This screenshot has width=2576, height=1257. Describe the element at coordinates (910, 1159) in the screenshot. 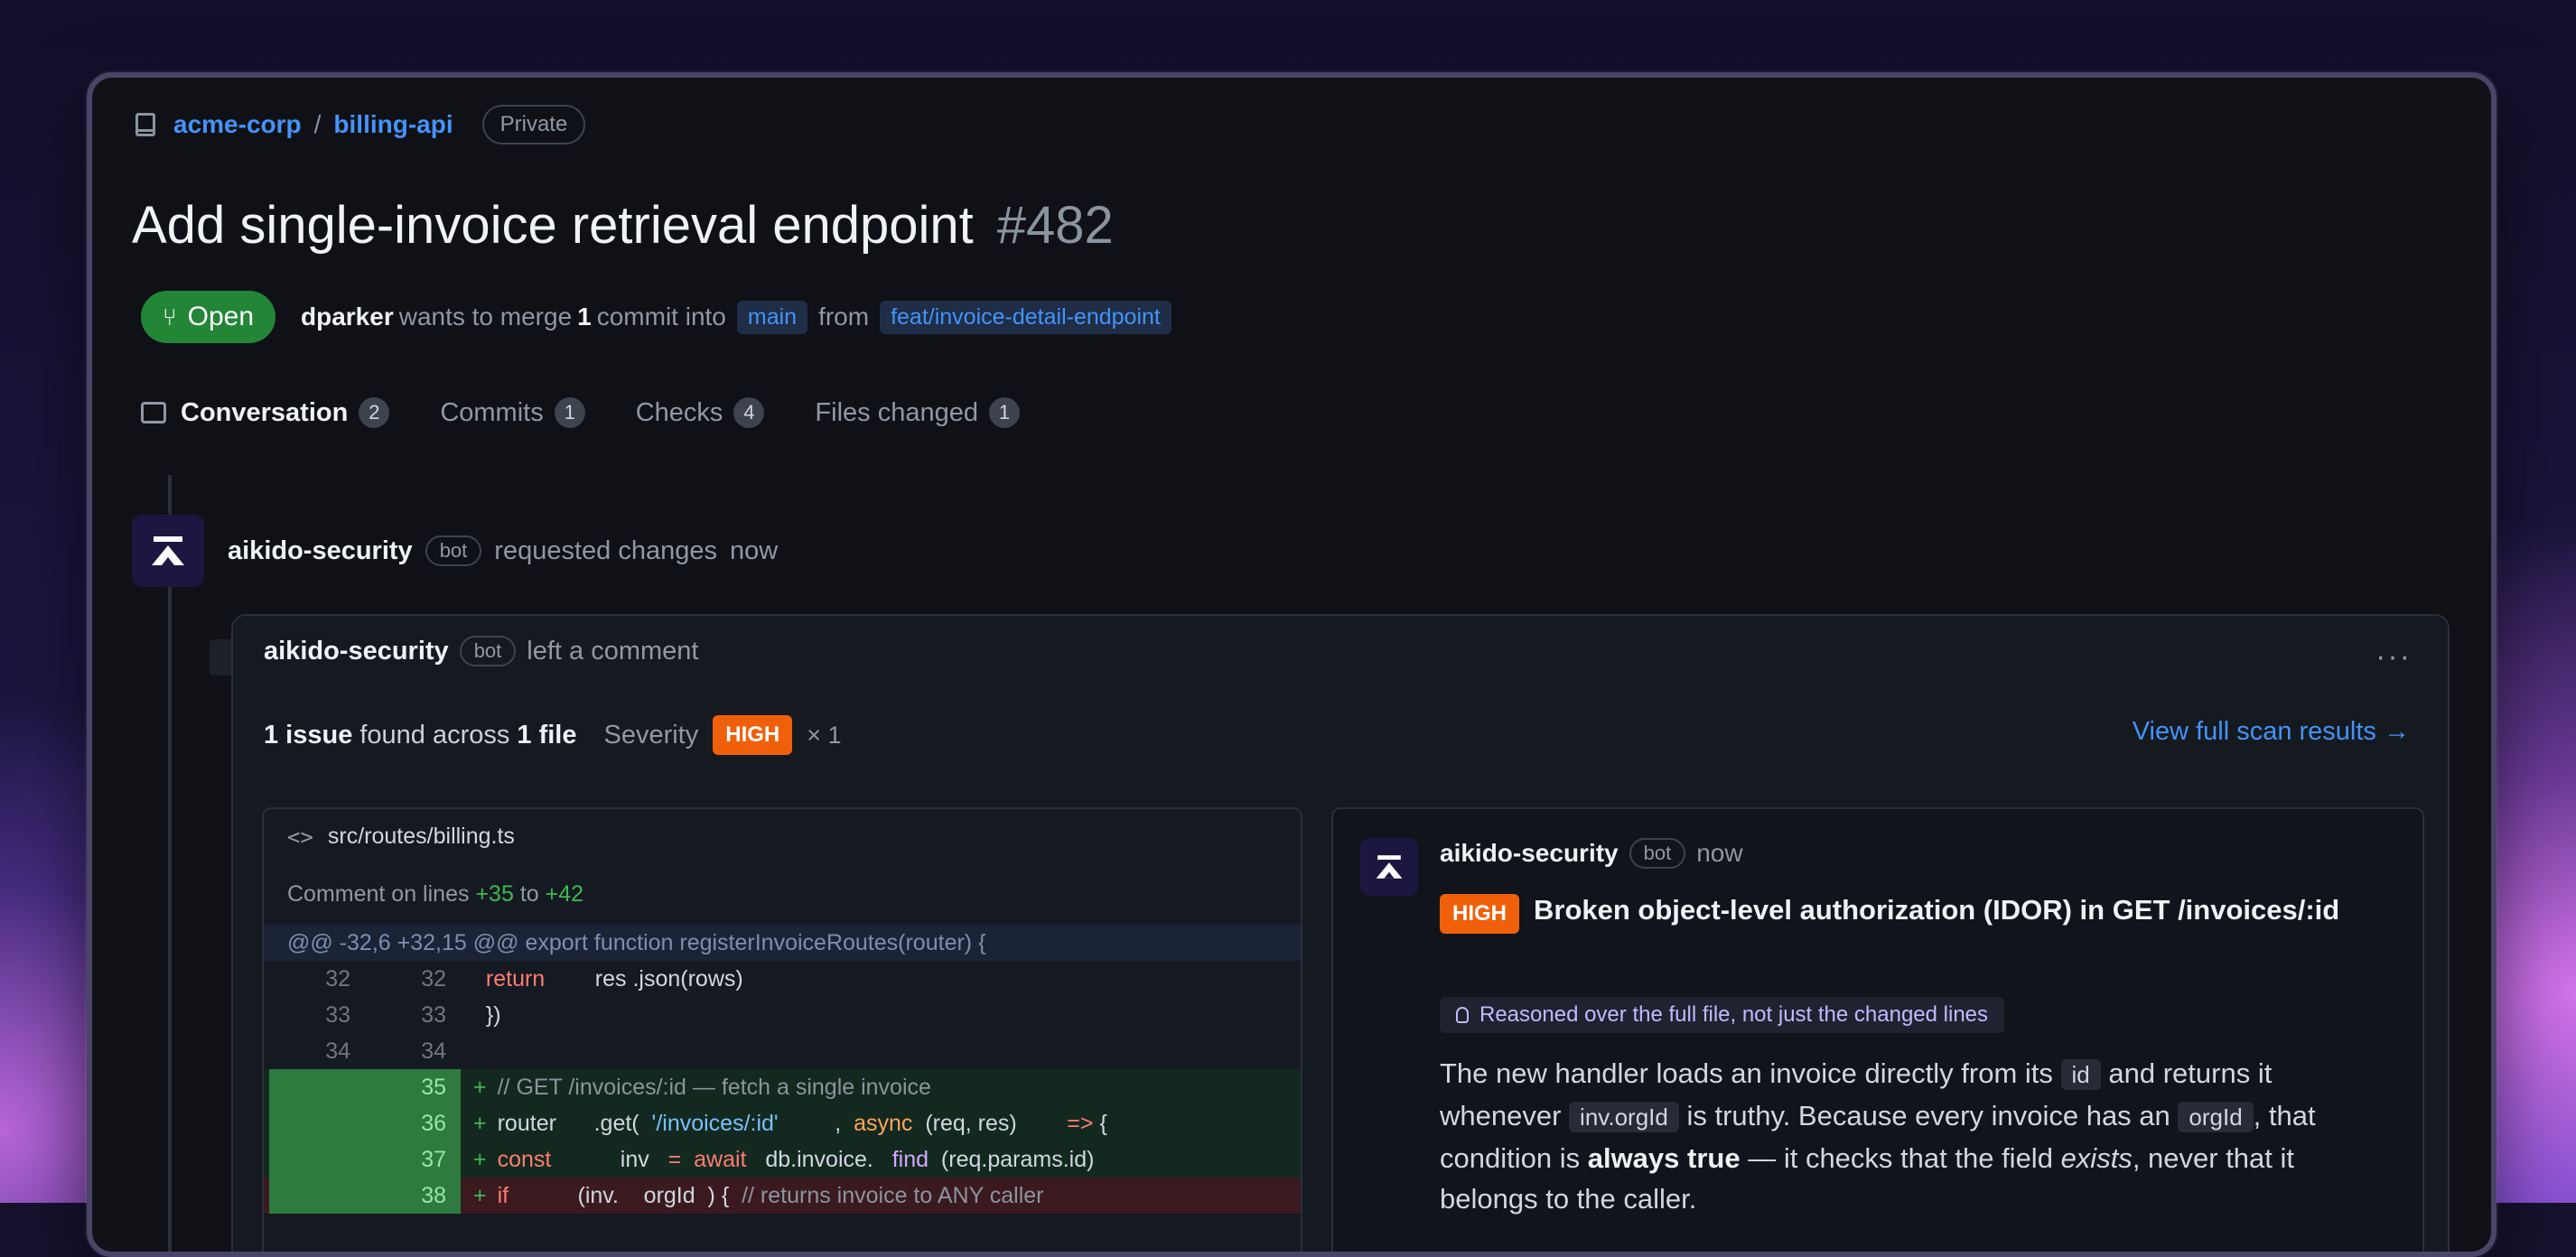

I see `code-token: find` at that location.